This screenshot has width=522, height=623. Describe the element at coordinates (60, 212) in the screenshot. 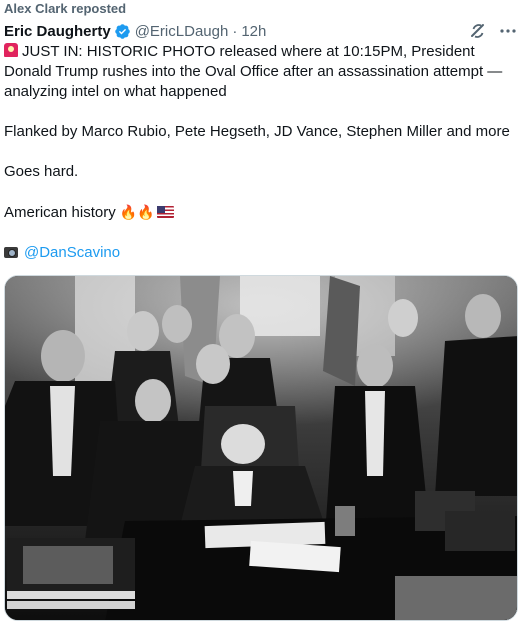

I see `tweet-line-4: American history` at that location.